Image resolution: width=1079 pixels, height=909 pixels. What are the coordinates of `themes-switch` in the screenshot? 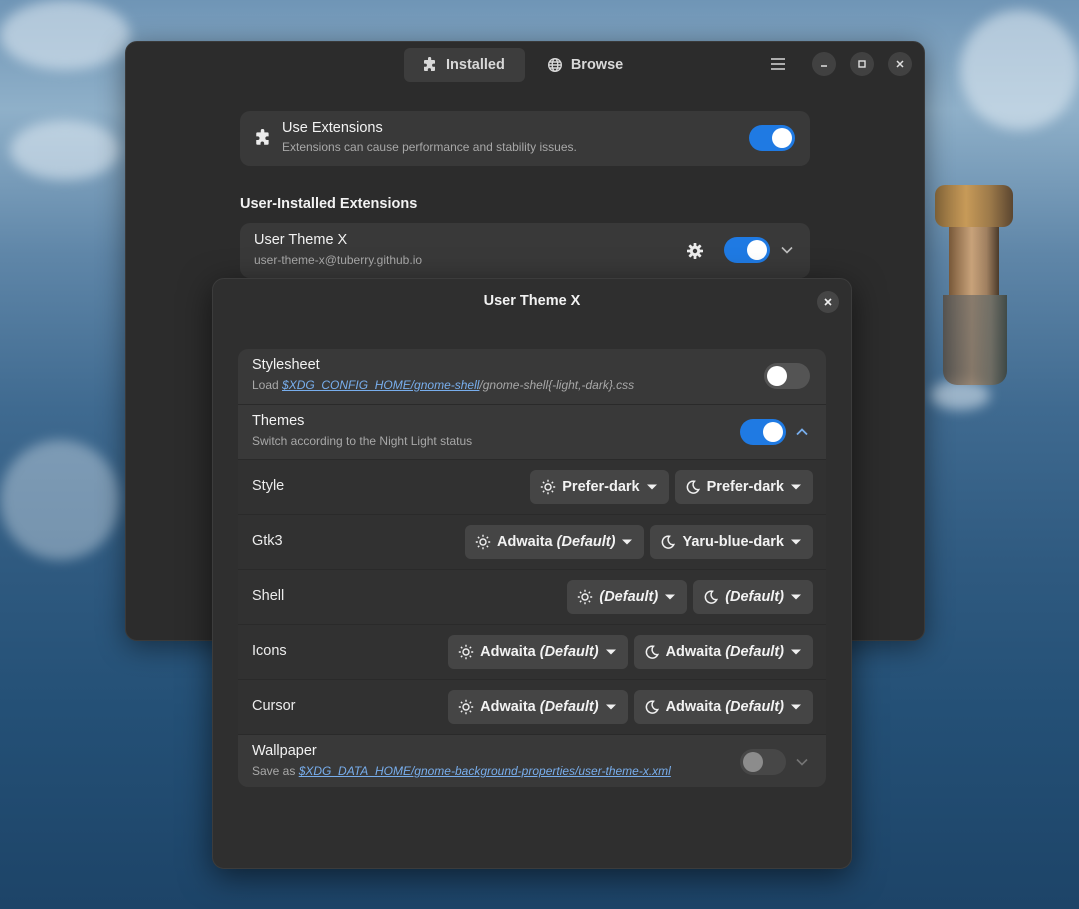 It's located at (763, 432).